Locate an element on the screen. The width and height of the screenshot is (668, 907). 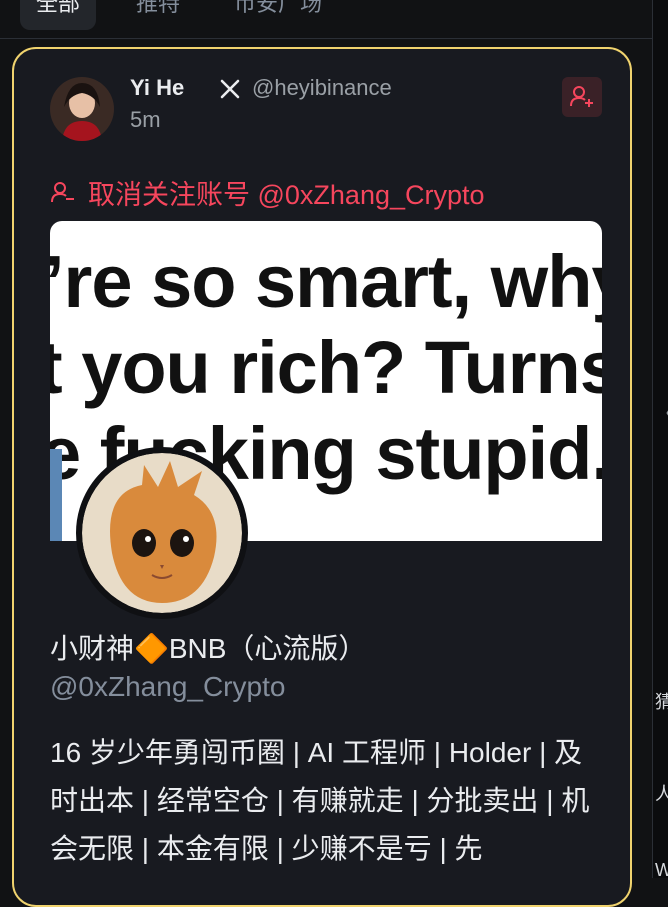
unfollow-action: 取消关注账号 @0xZhang_Crypto is located at coordinates (267, 192).